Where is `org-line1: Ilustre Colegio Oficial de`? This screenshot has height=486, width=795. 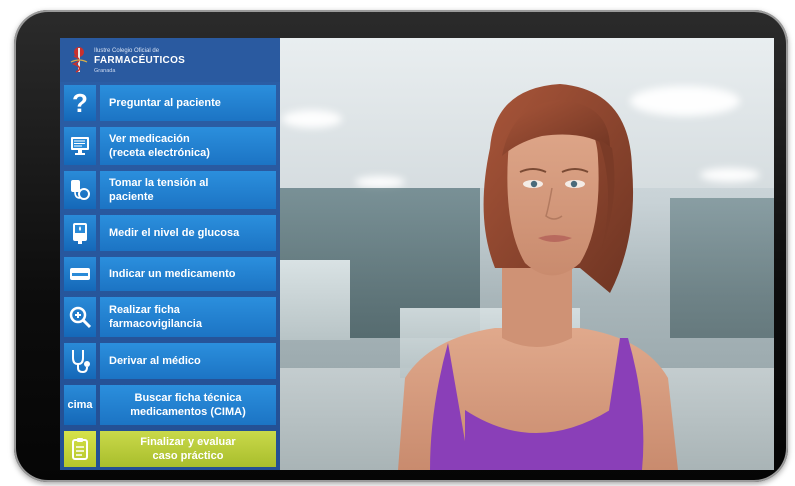 org-line1: Ilustre Colegio Oficial de is located at coordinates (127, 51).